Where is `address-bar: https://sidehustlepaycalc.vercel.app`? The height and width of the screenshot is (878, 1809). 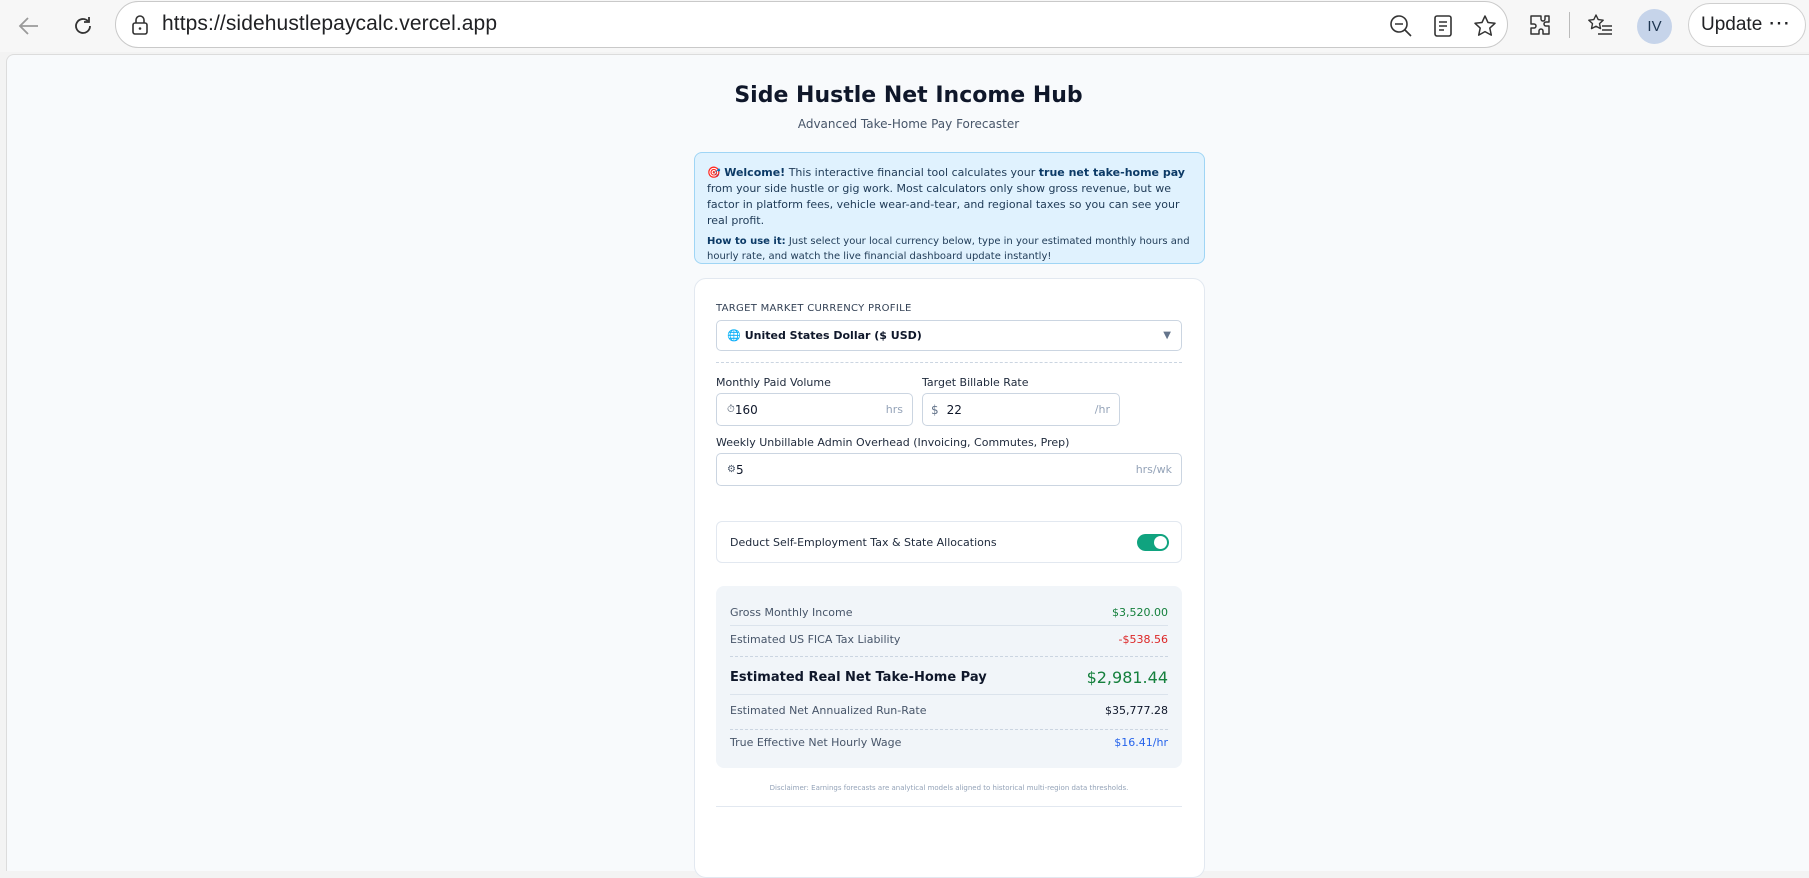 address-bar: https://sidehustlepaycalc.vercel.app is located at coordinates (811, 24).